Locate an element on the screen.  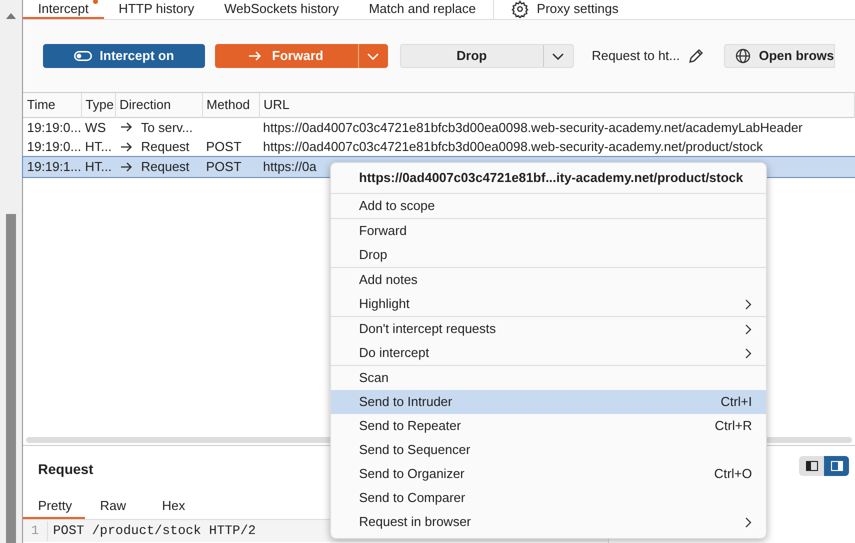
menu-title: https://0ad4007c03c4721e81bf...ity-academy.net/product/stock is located at coordinates (551, 178).